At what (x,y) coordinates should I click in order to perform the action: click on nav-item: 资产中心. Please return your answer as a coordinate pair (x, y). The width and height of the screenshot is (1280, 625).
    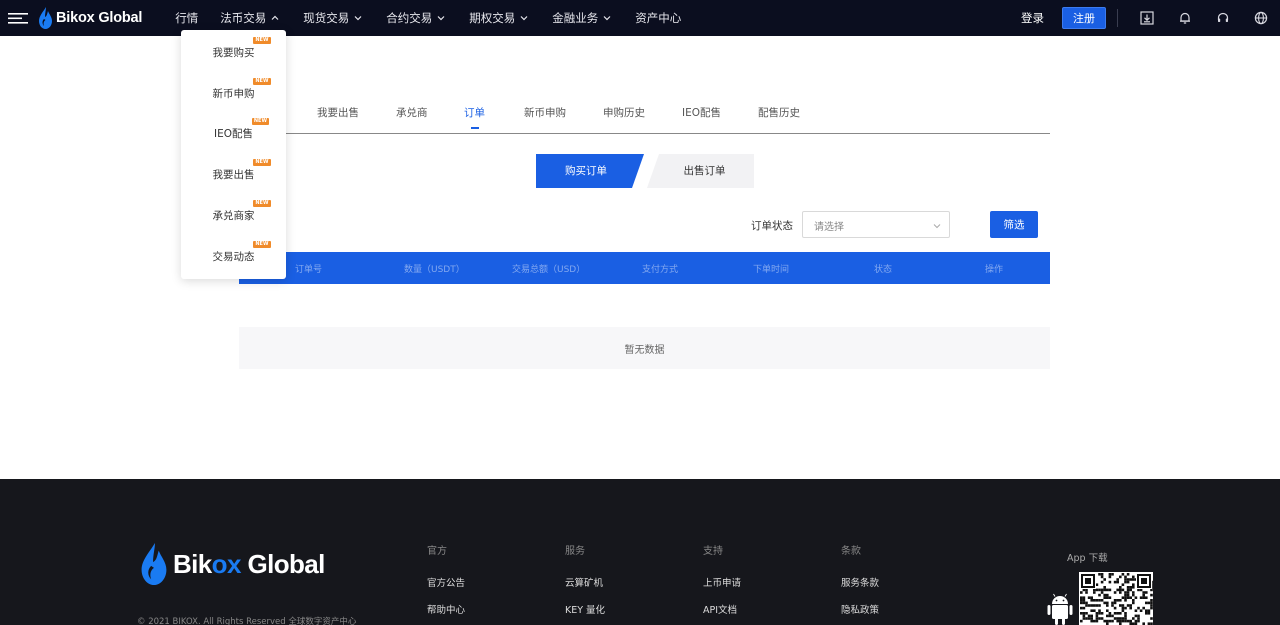
    Looking at the image, I should click on (658, 18).